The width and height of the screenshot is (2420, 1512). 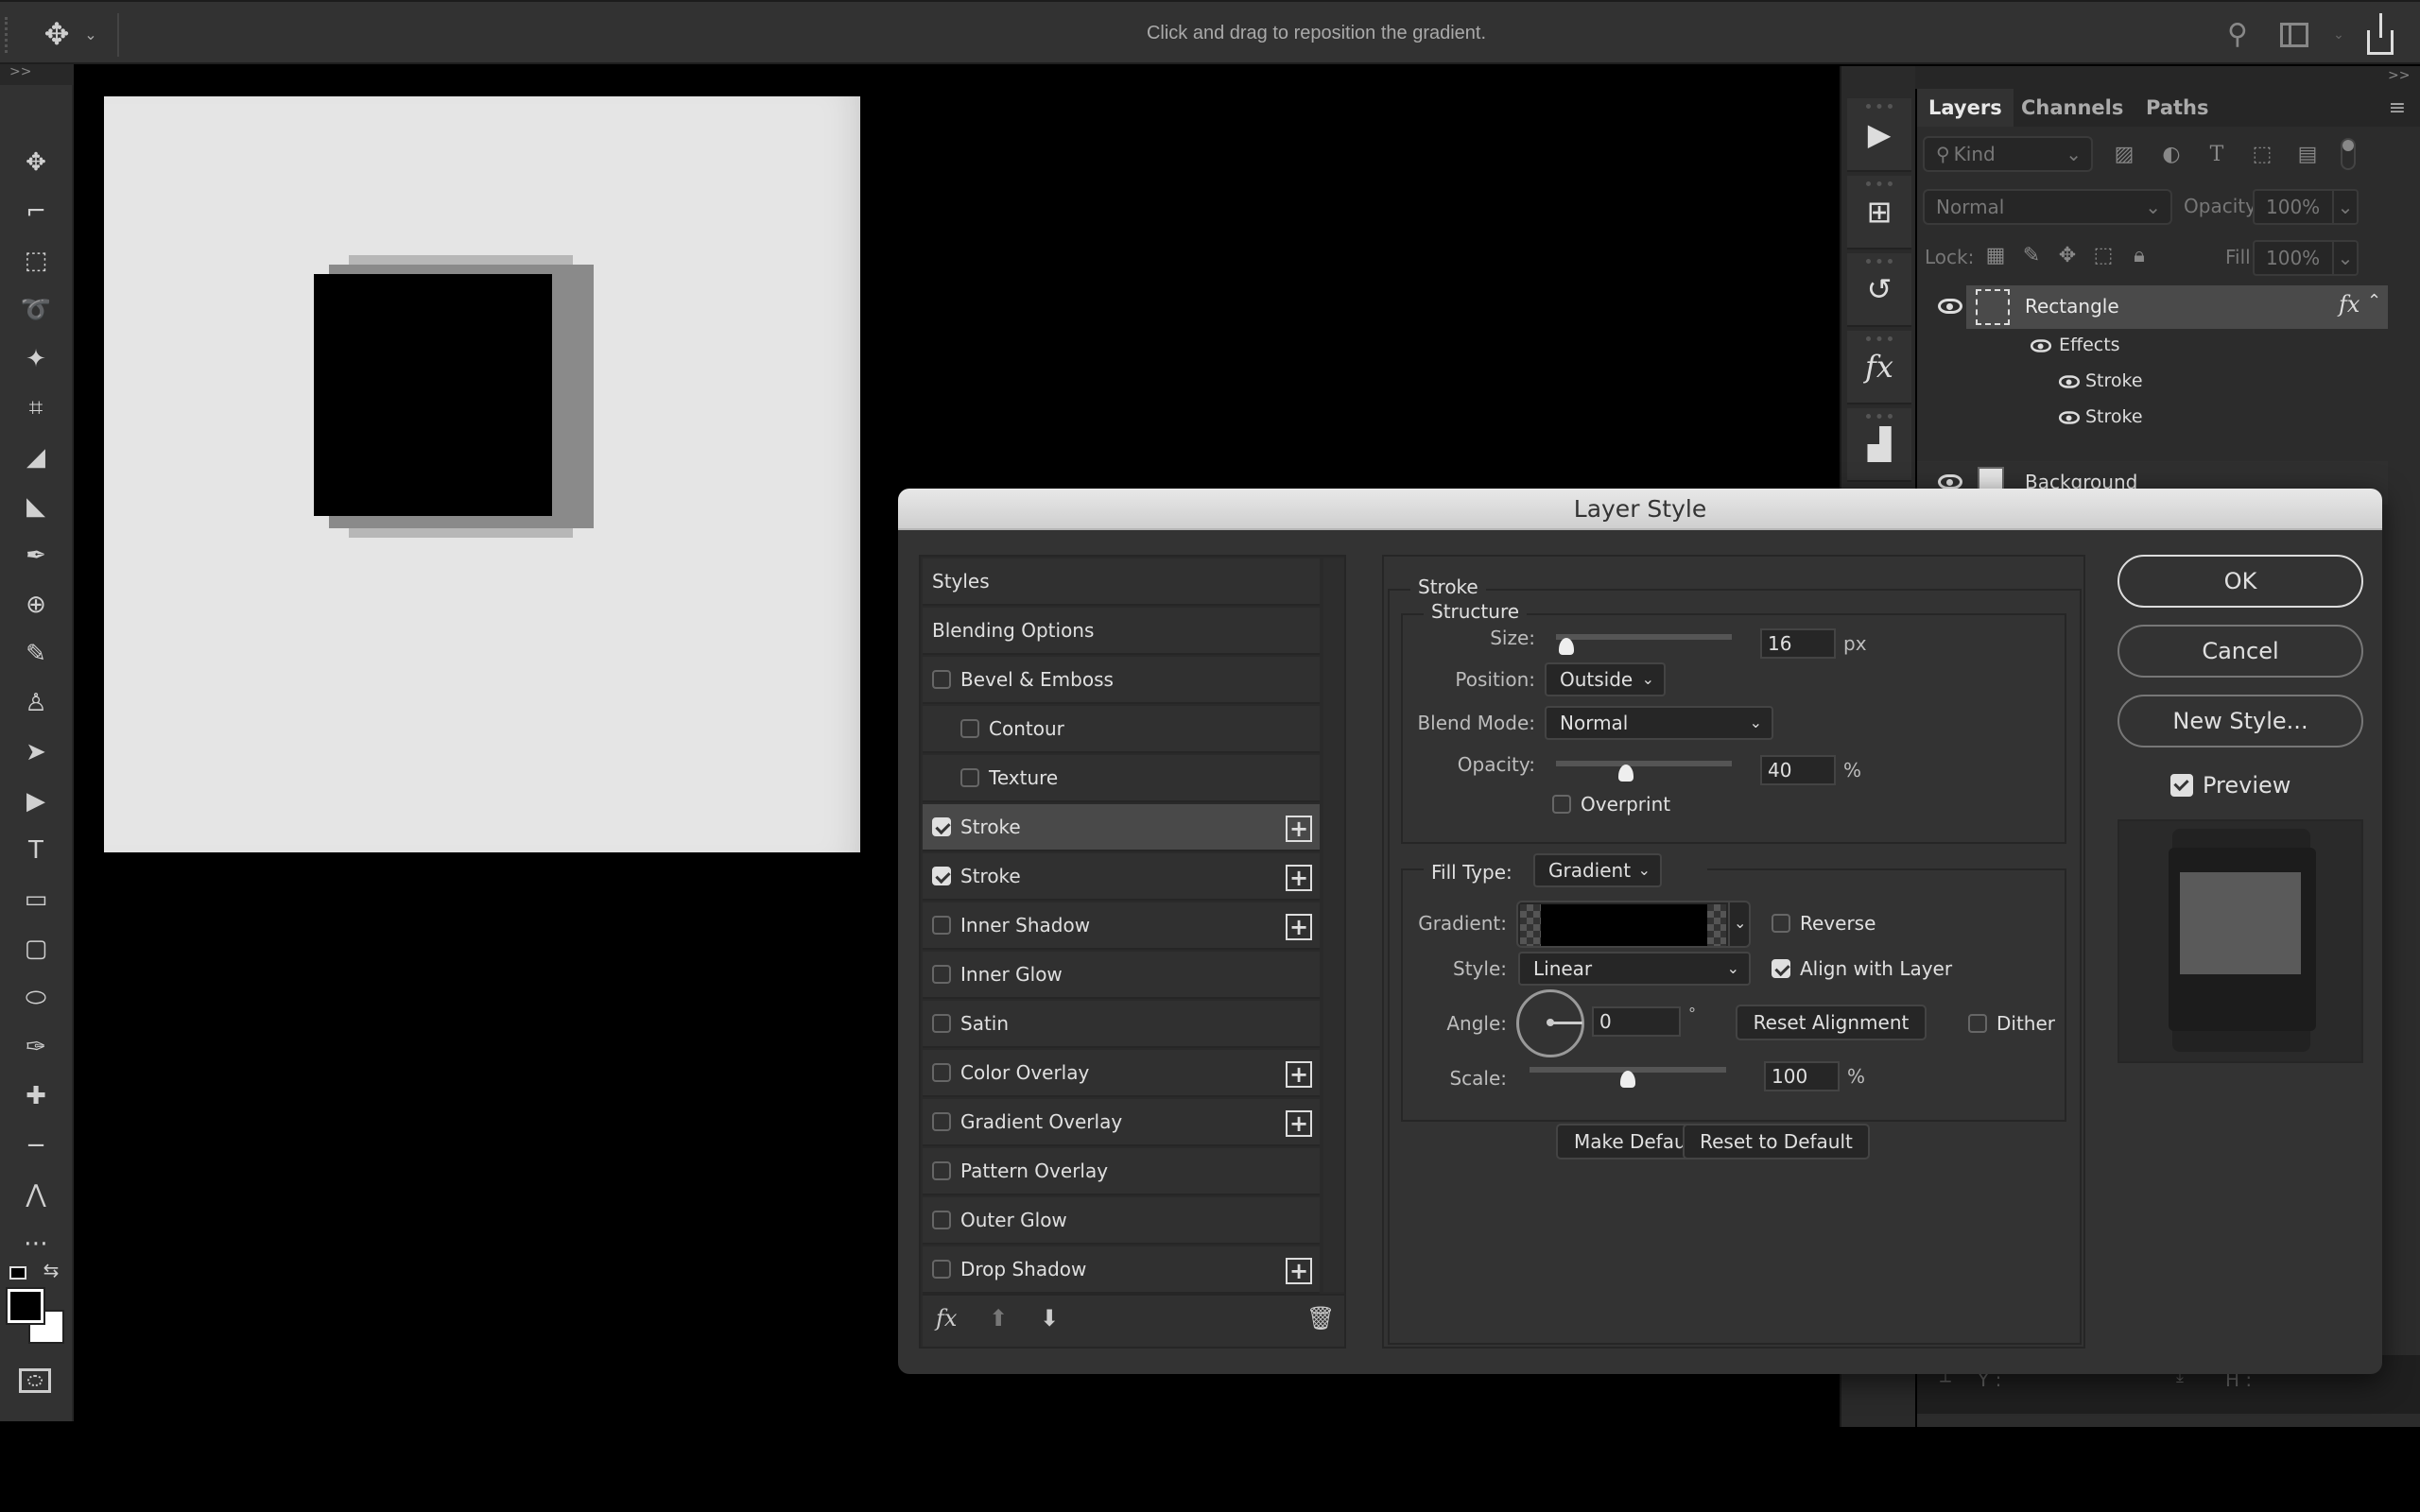 What do you see at coordinates (2103, 255) in the screenshot?
I see `lock-artboard-icon: ⬚` at bounding box center [2103, 255].